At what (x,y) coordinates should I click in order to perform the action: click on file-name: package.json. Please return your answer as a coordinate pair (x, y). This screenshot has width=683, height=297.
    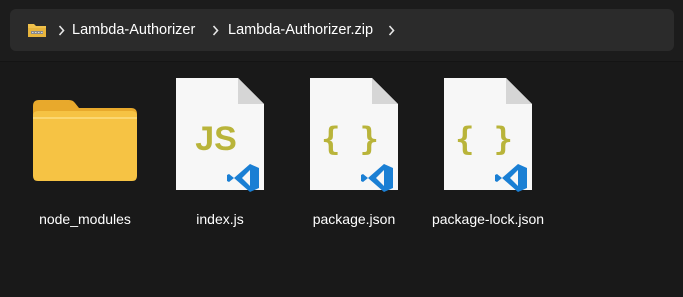
    Looking at the image, I should click on (354, 219).